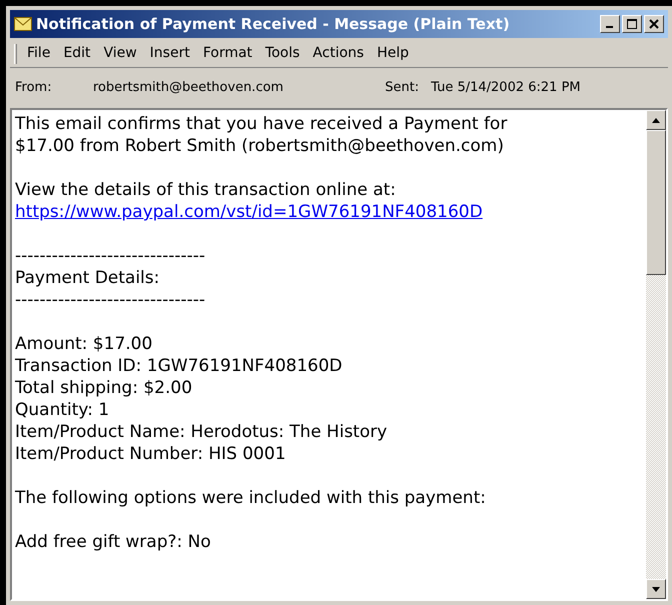 The height and width of the screenshot is (605, 672). What do you see at coordinates (506, 88) in the screenshot?
I see `sent-date: Tue 5/14/2002 6:21 PM` at bounding box center [506, 88].